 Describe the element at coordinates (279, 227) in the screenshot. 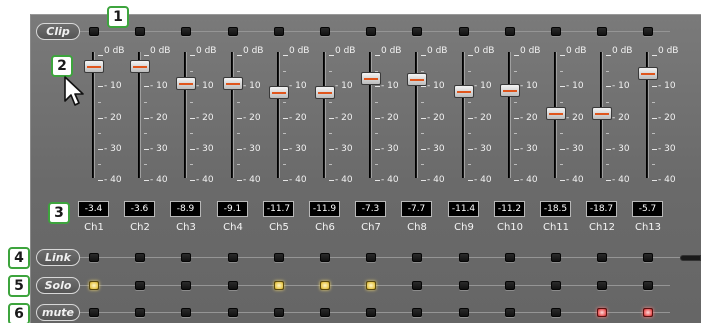

I see `channel-name: Ch5` at that location.